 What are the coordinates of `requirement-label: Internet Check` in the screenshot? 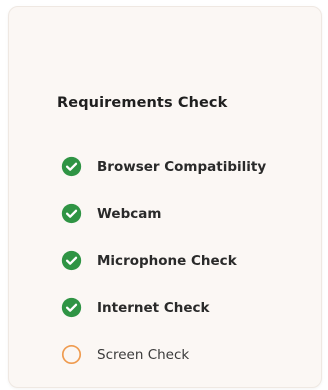 It's located at (153, 307).